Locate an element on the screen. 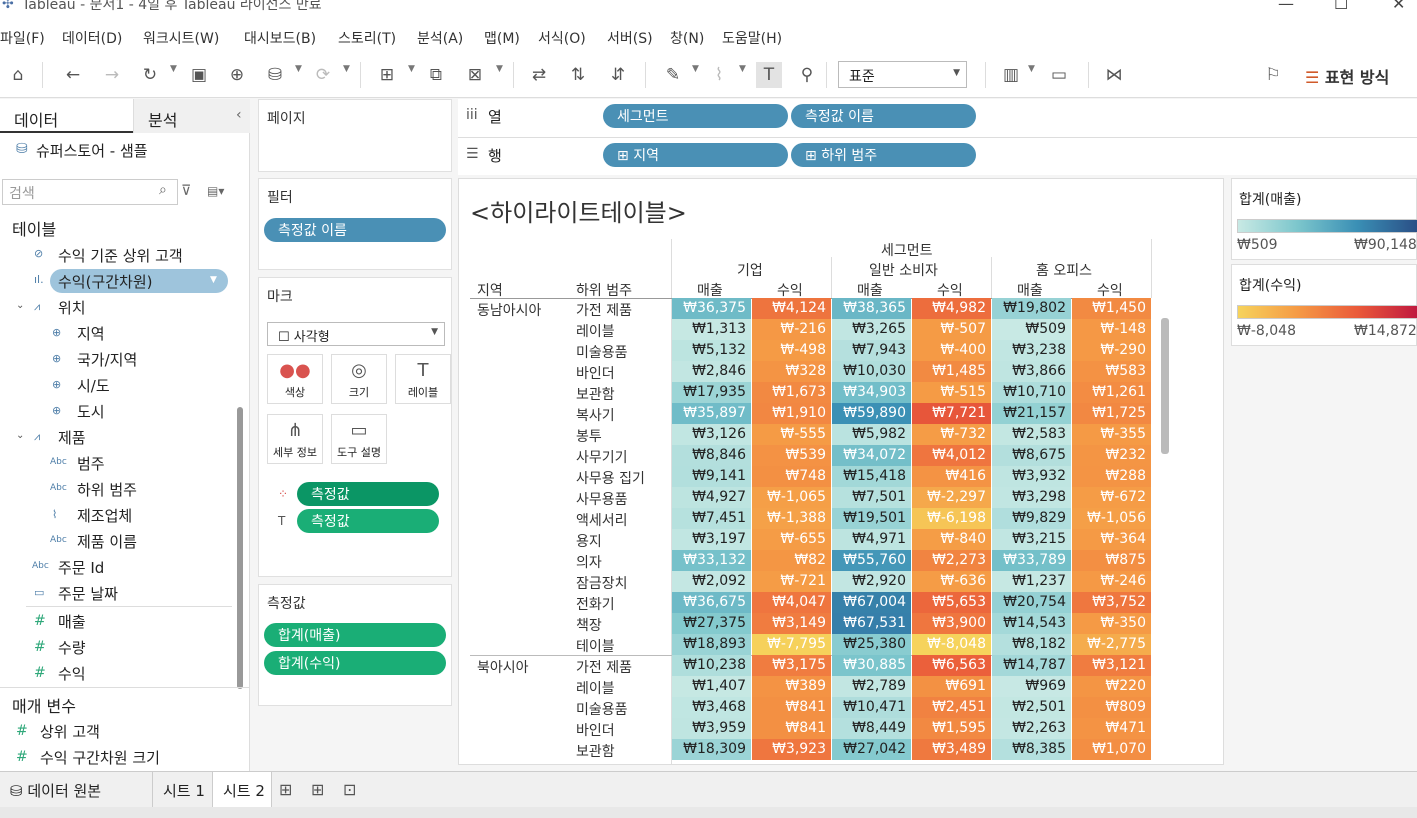  redo-icon: ↻ is located at coordinates (150, 75).